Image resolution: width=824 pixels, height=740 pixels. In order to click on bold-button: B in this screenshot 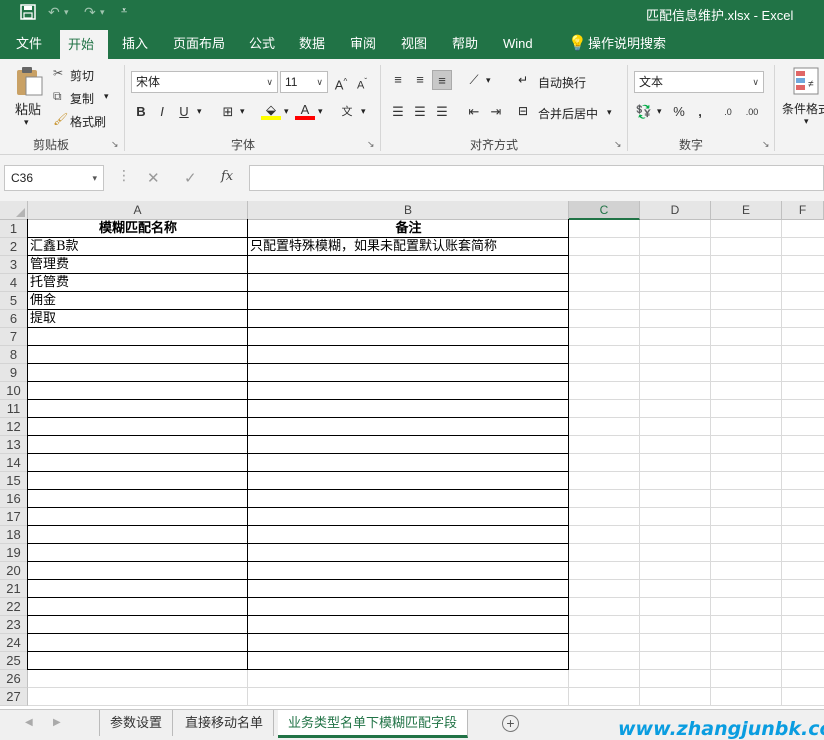, I will do `click(141, 112)`.